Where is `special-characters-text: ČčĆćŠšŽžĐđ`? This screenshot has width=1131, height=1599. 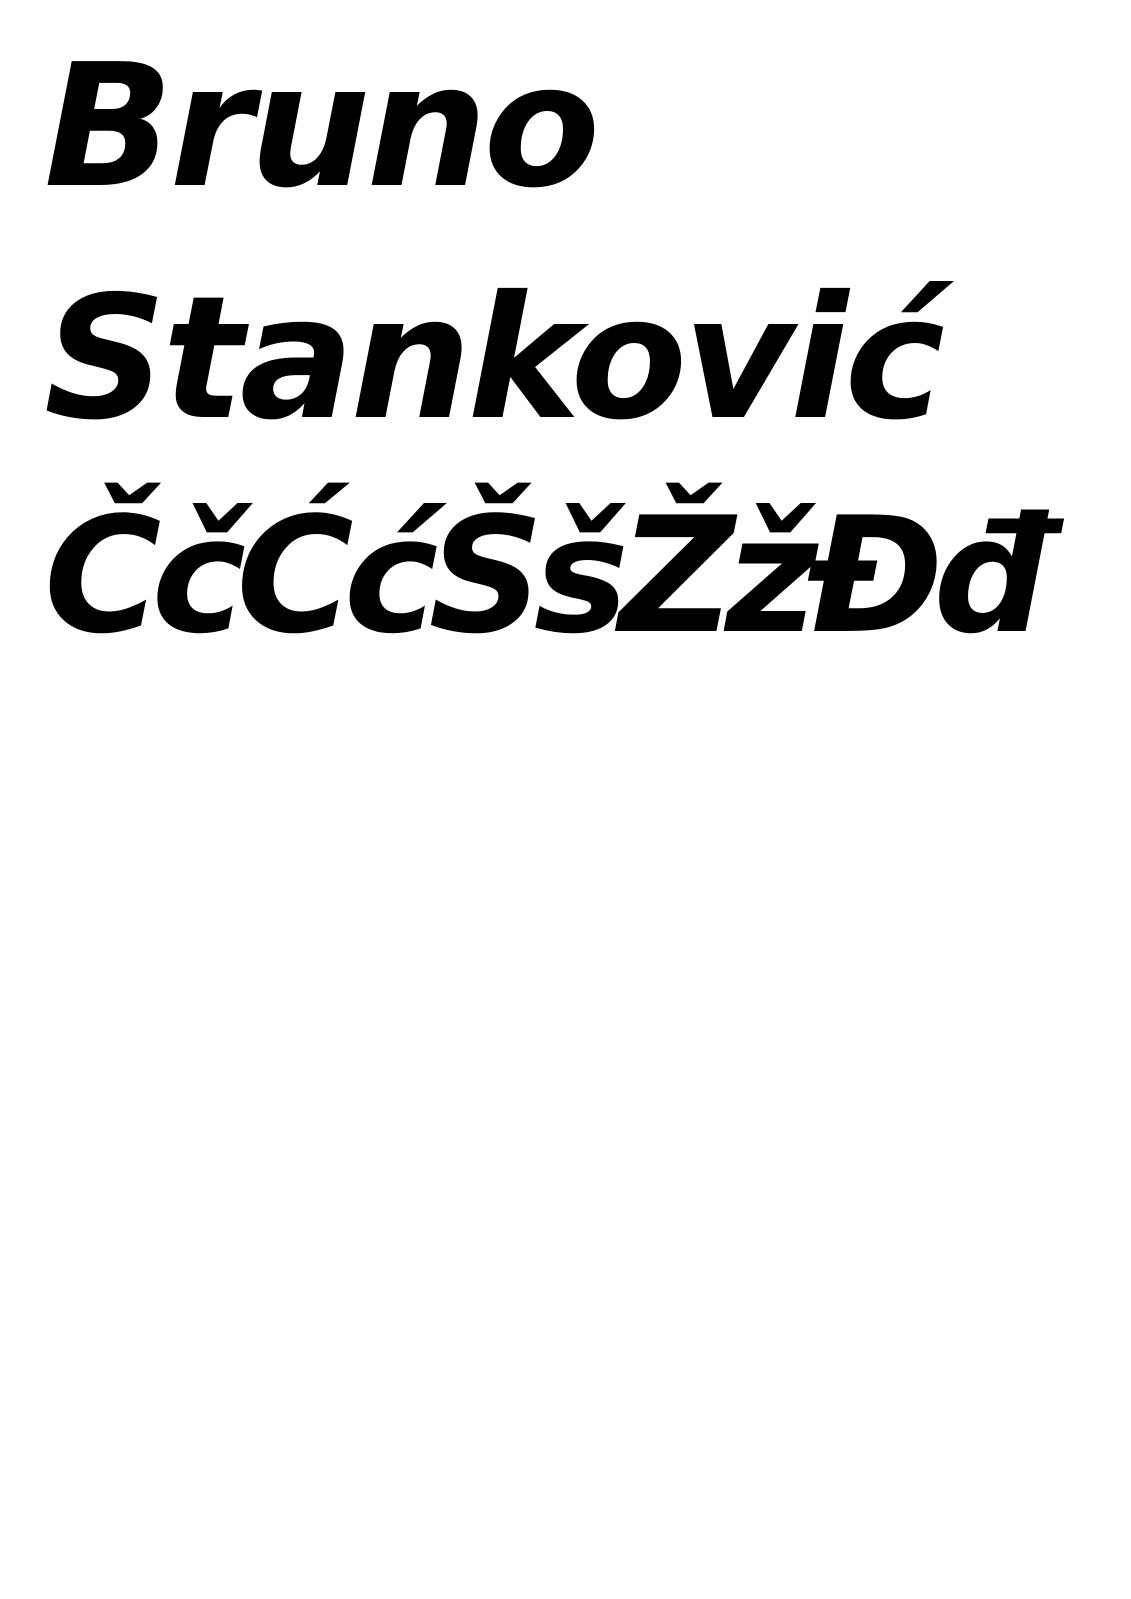 special-characters-text: ČčĆćŠšŽžĐđ is located at coordinates (546, 575).